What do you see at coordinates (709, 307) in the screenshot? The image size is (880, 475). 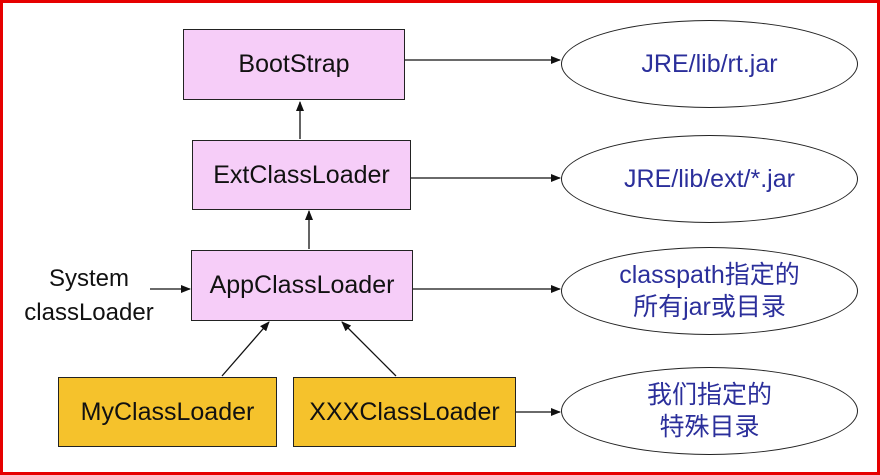 I see `classpath-label-line2: 所有jar或目录` at bounding box center [709, 307].